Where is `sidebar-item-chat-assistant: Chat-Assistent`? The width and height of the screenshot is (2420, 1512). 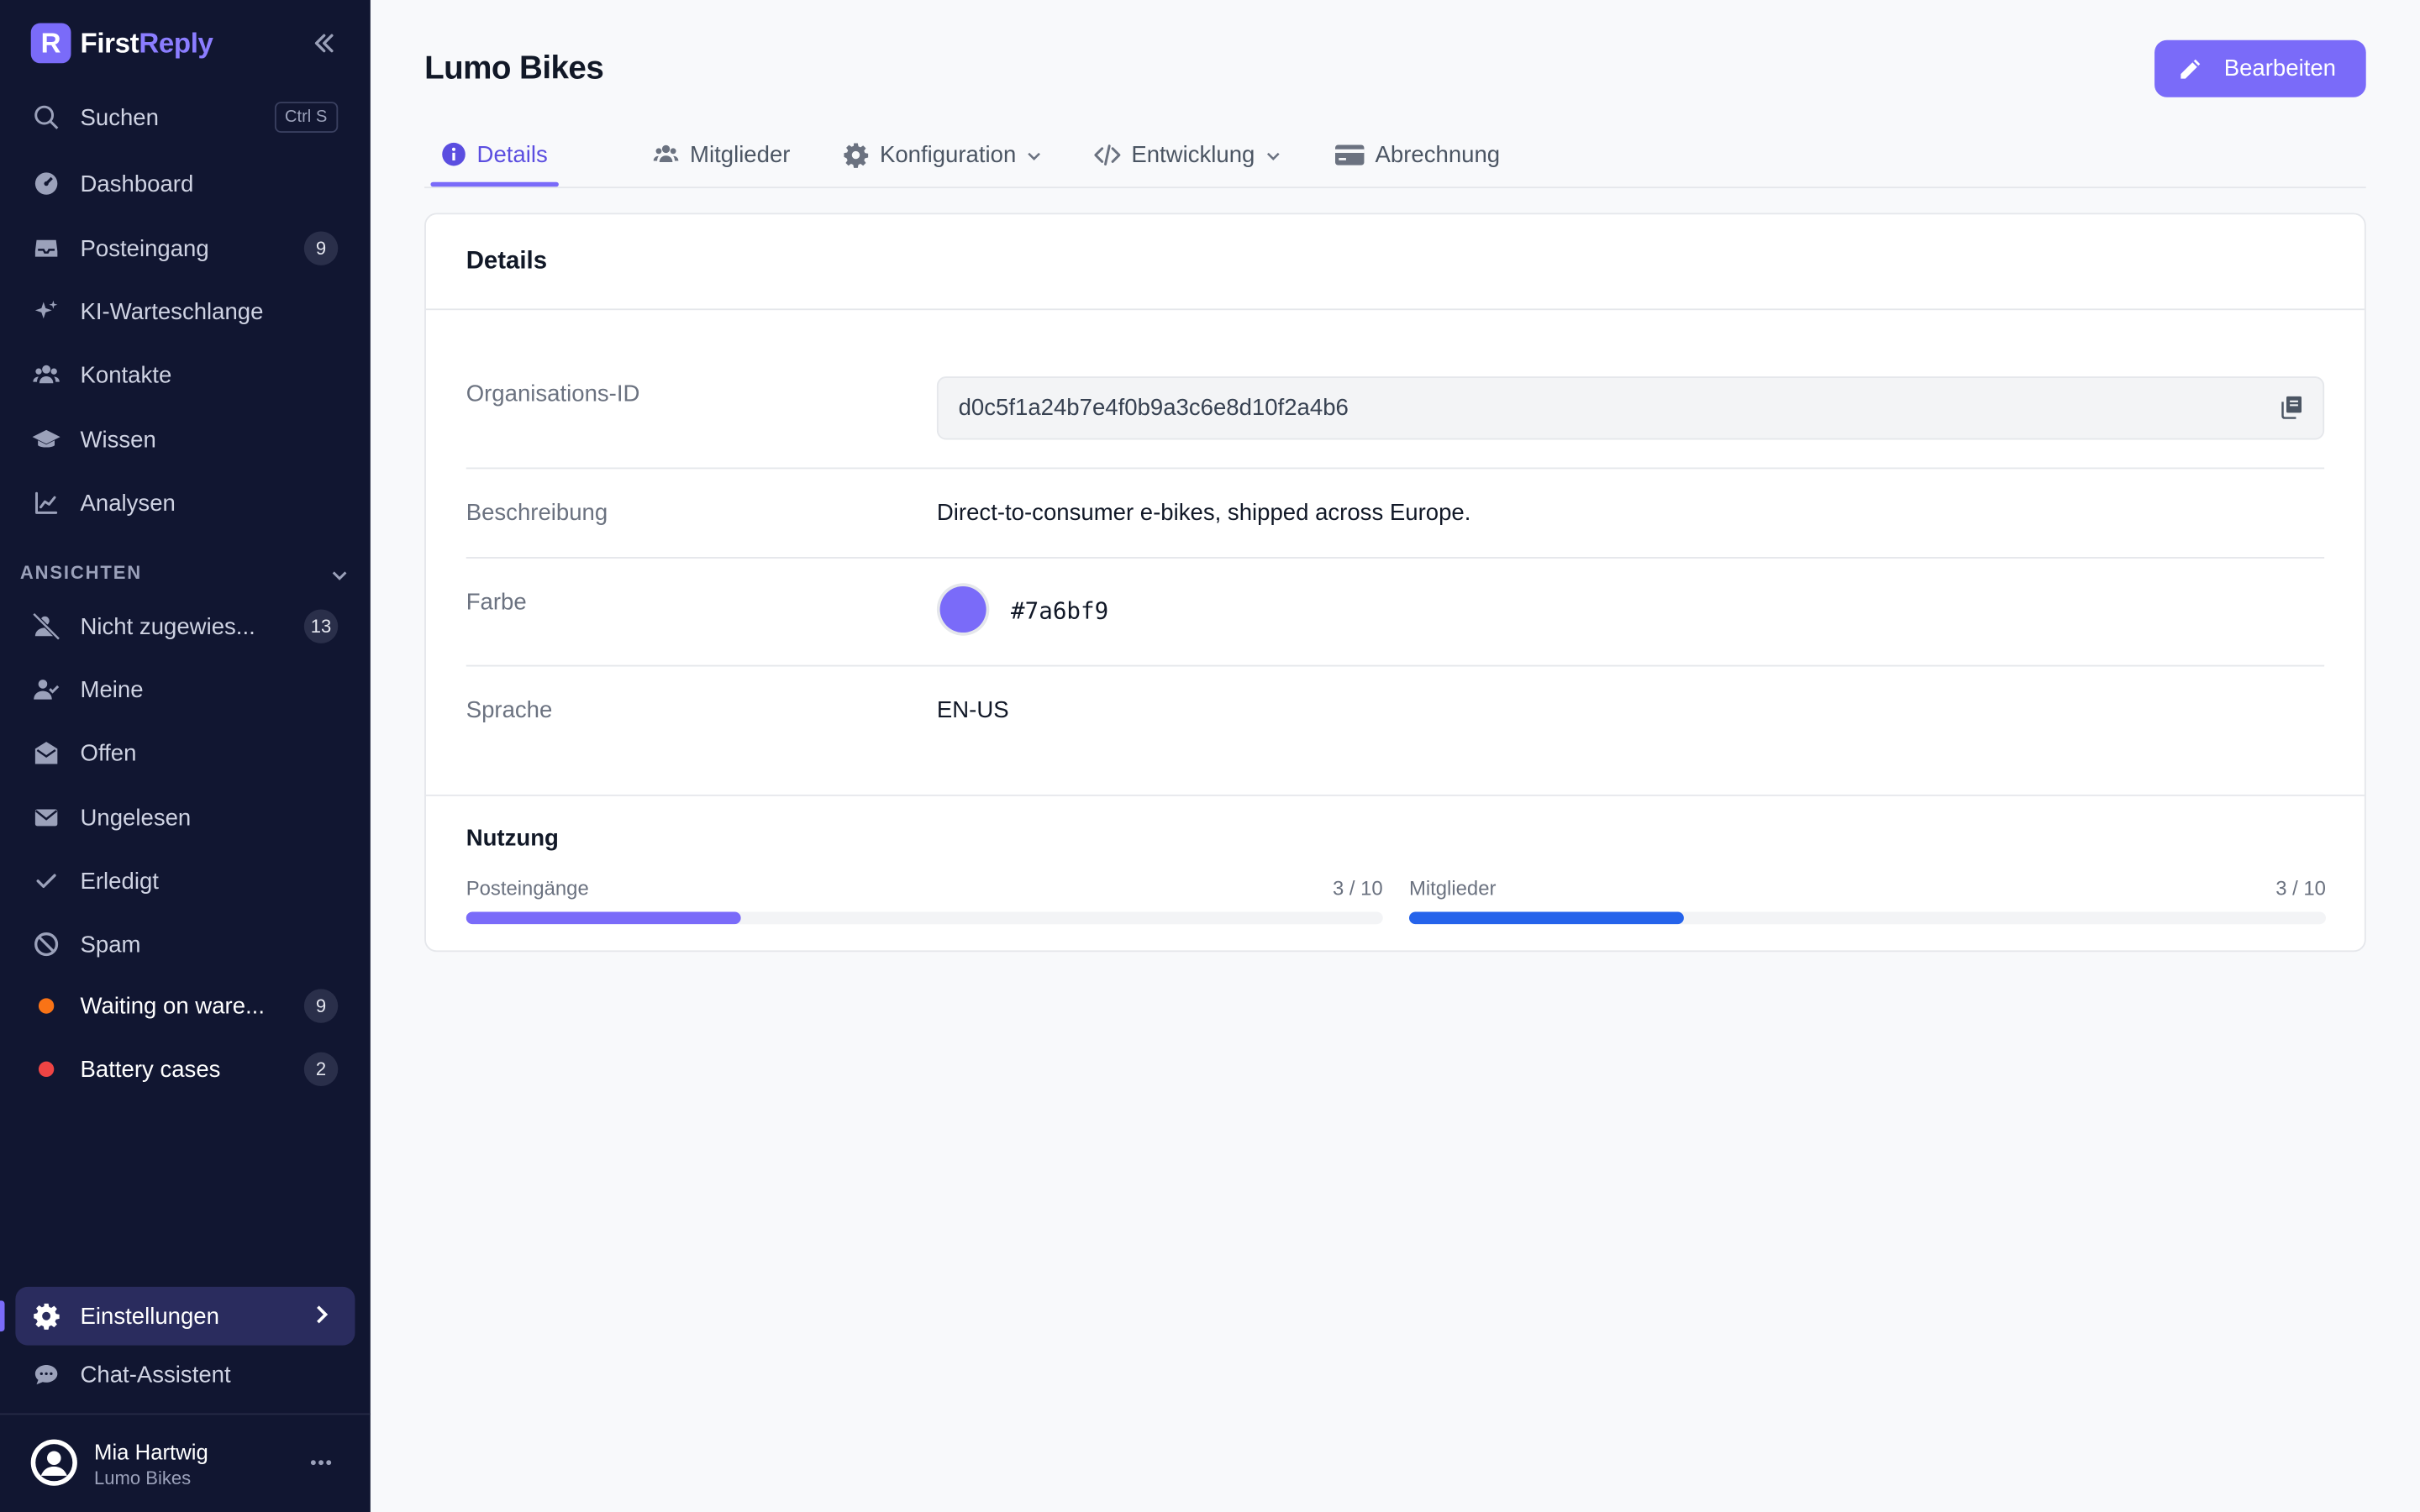 sidebar-item-chat-assistant: Chat-Assistent is located at coordinates (185, 1374).